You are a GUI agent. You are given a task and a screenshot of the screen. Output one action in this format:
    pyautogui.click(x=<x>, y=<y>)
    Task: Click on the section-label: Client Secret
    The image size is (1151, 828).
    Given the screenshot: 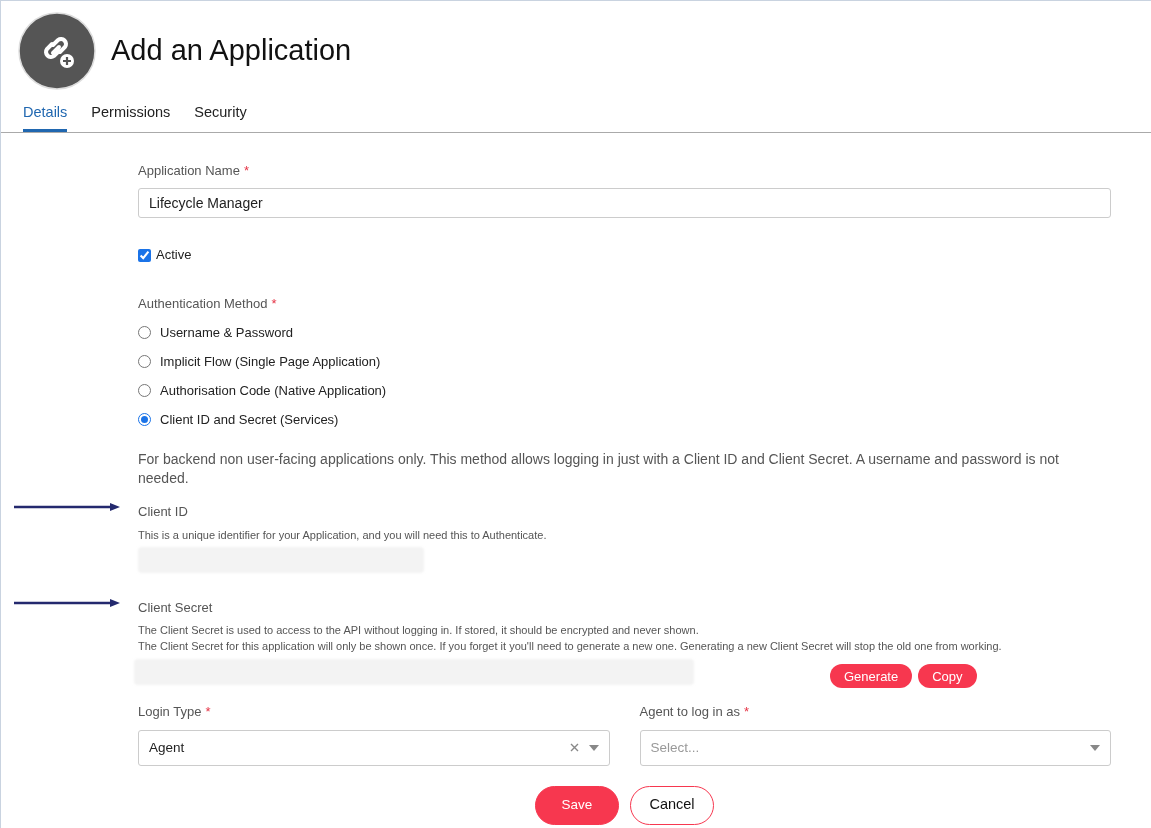 What is the action you would take?
    pyautogui.click(x=176, y=607)
    